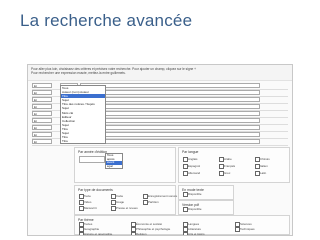 The width and height of the screenshot is (320, 240). I want to click on checkbox-label: Textes, so click(88, 223).